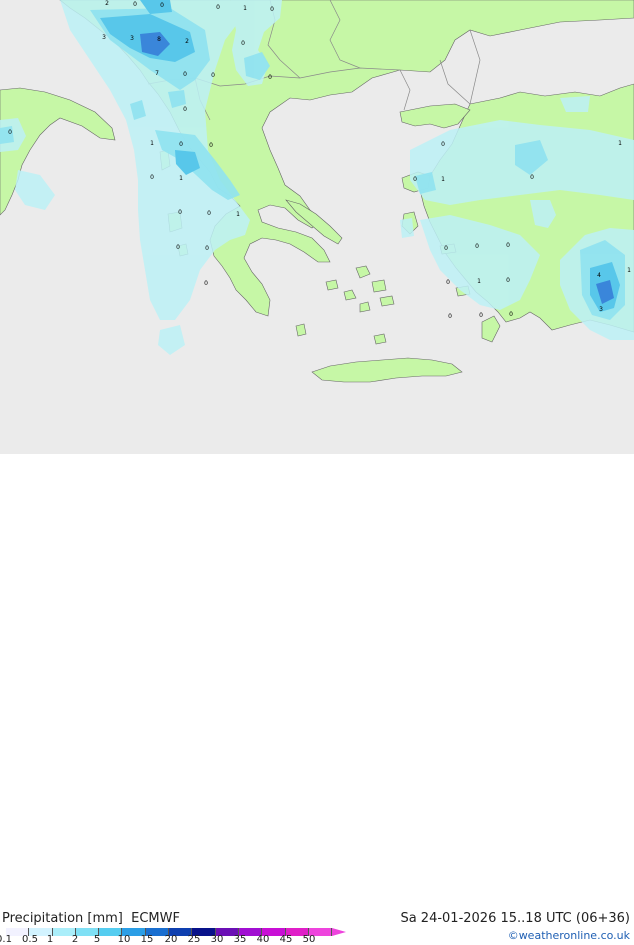 This screenshot has width=634, height=945. I want to click on point-value-label: 4, so click(599, 275).